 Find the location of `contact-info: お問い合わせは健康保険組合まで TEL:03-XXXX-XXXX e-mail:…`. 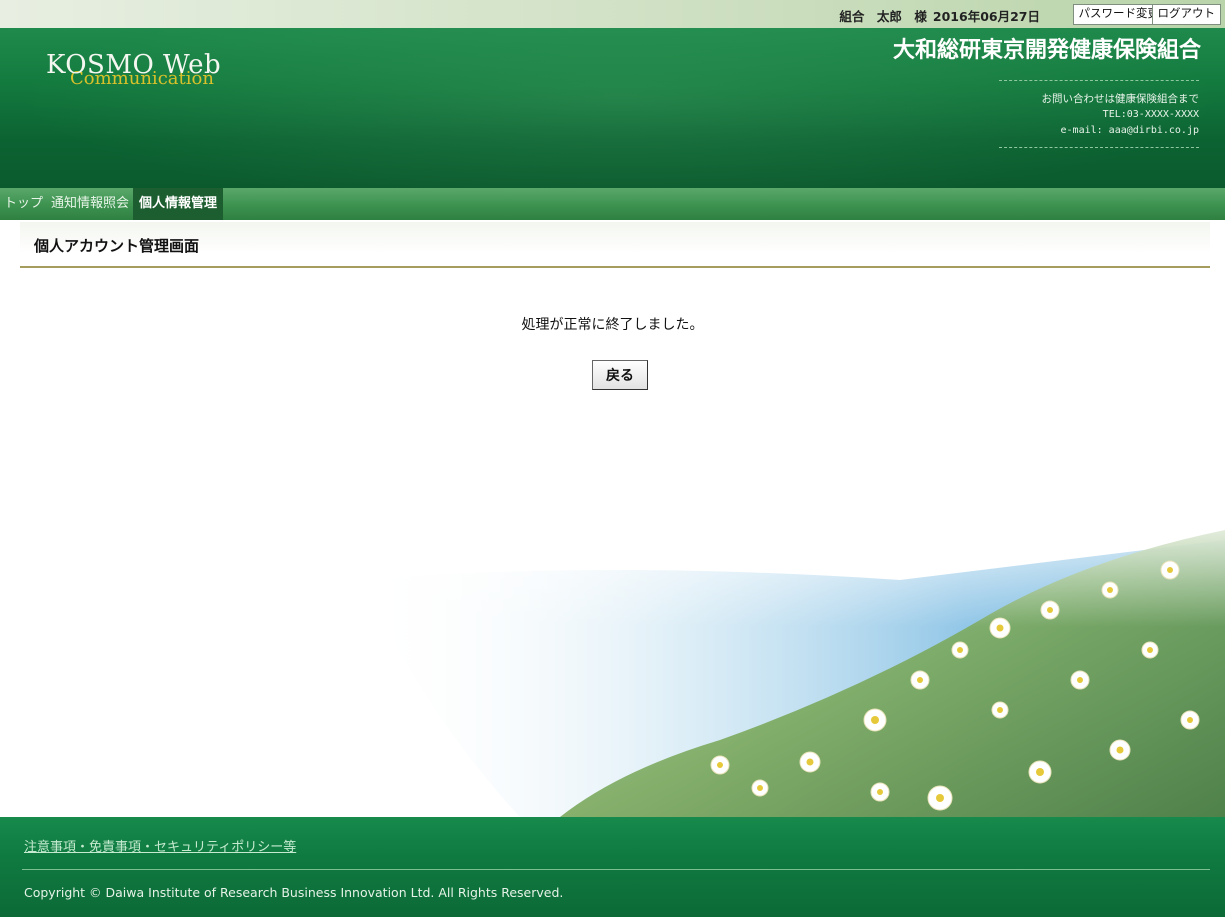

contact-info: お問い合わせは健康保険組合まで TEL:03-XXXX-XXXX e-mail:… is located at coordinates (1099, 114).